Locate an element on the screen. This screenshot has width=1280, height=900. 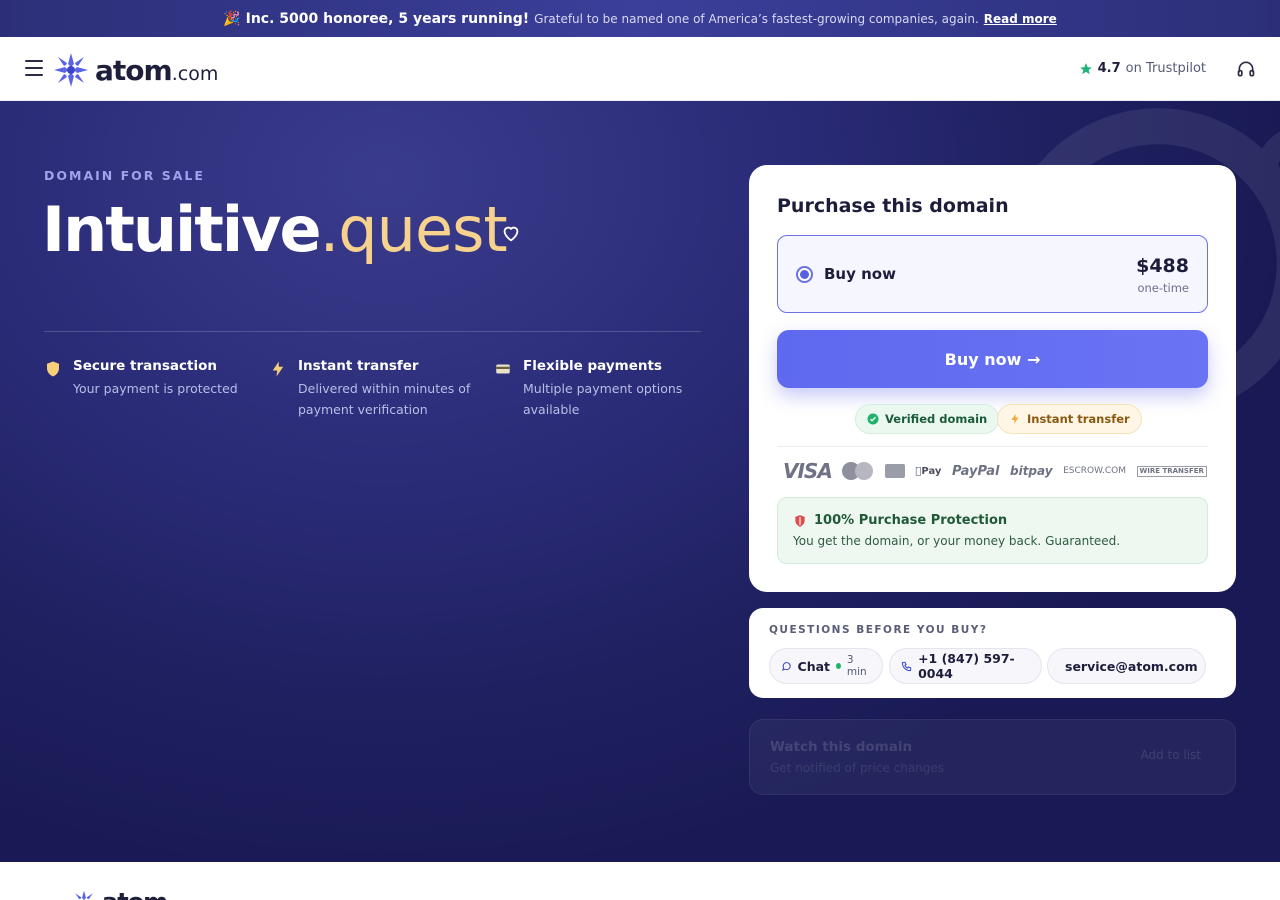
read-more-link: Read more is located at coordinates (1020, 19).